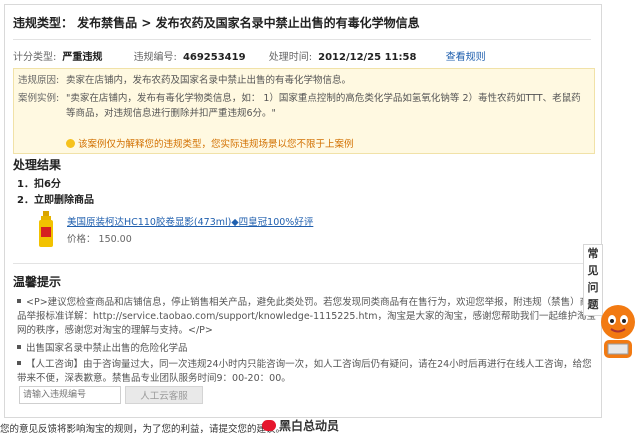  Describe the element at coordinates (46, 229) in the screenshot. I see `product-bottle-icon` at that location.